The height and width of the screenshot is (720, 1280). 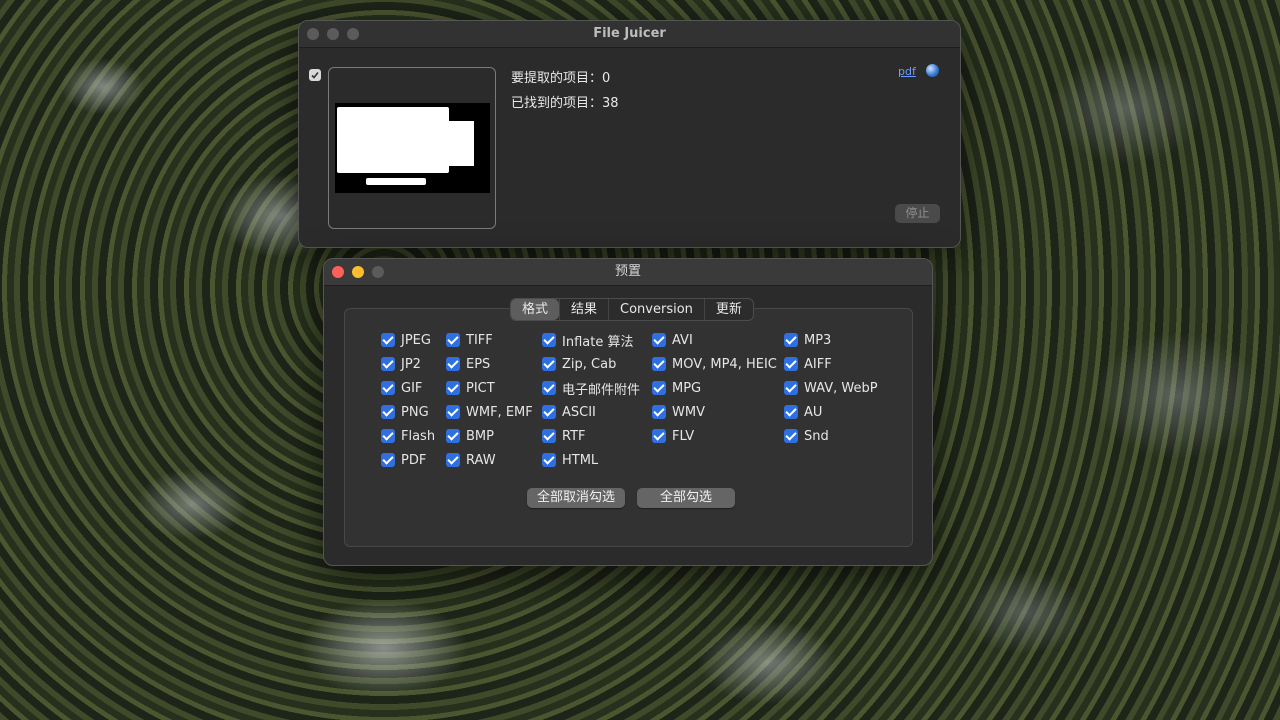 I want to click on stop-button: 停止, so click(x=917, y=213).